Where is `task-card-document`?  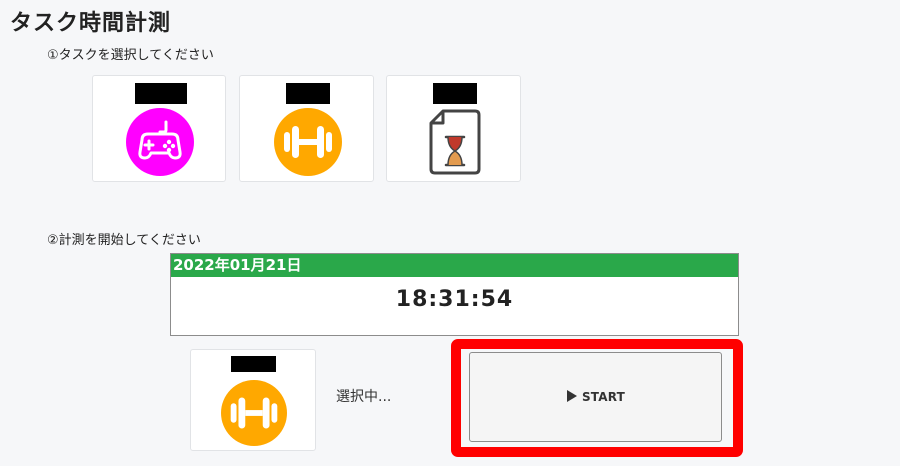
task-card-document is located at coordinates (453, 128).